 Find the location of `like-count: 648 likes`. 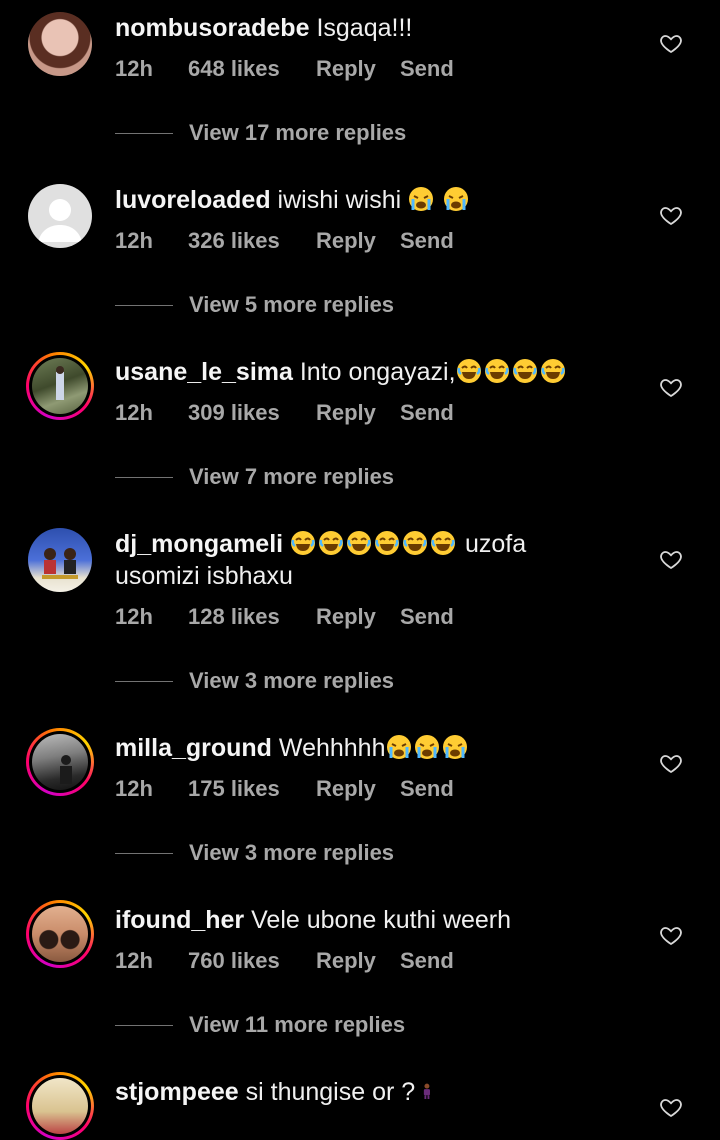

like-count: 648 likes is located at coordinates (252, 69).